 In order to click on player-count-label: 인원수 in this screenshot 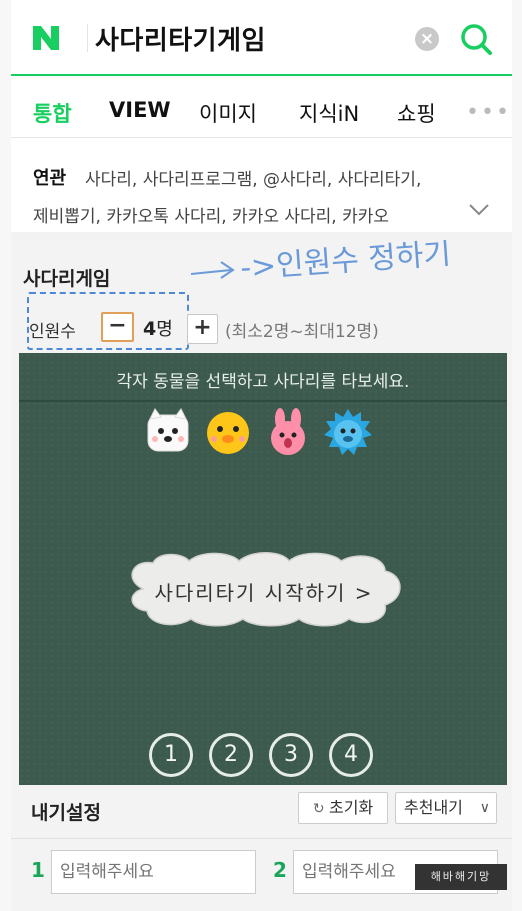, I will do `click(52, 332)`.